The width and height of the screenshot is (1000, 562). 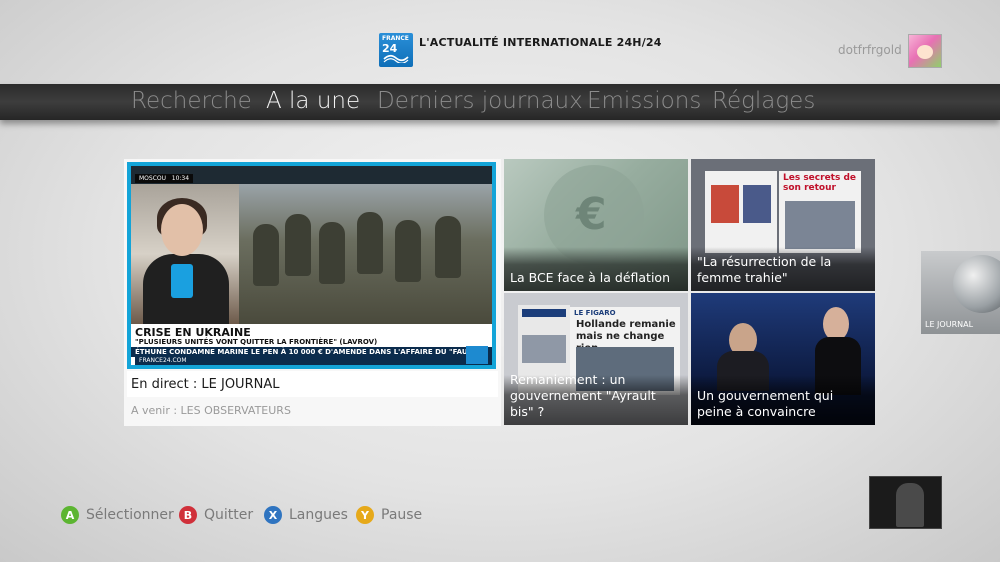 I want to click on hint-label: Quitter, so click(x=229, y=515).